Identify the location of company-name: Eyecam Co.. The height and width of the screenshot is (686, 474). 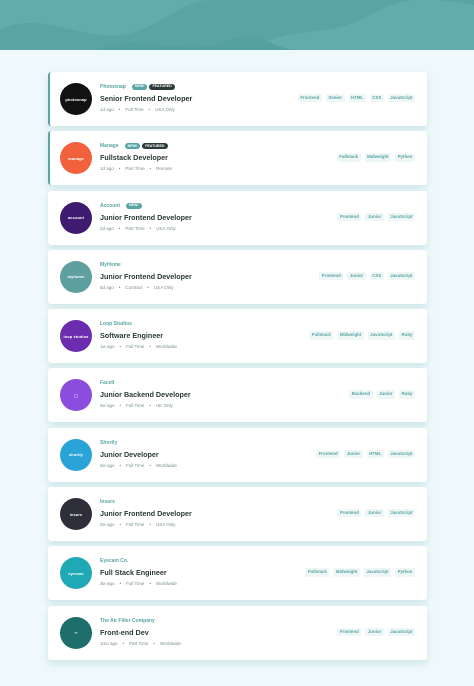
(114, 561).